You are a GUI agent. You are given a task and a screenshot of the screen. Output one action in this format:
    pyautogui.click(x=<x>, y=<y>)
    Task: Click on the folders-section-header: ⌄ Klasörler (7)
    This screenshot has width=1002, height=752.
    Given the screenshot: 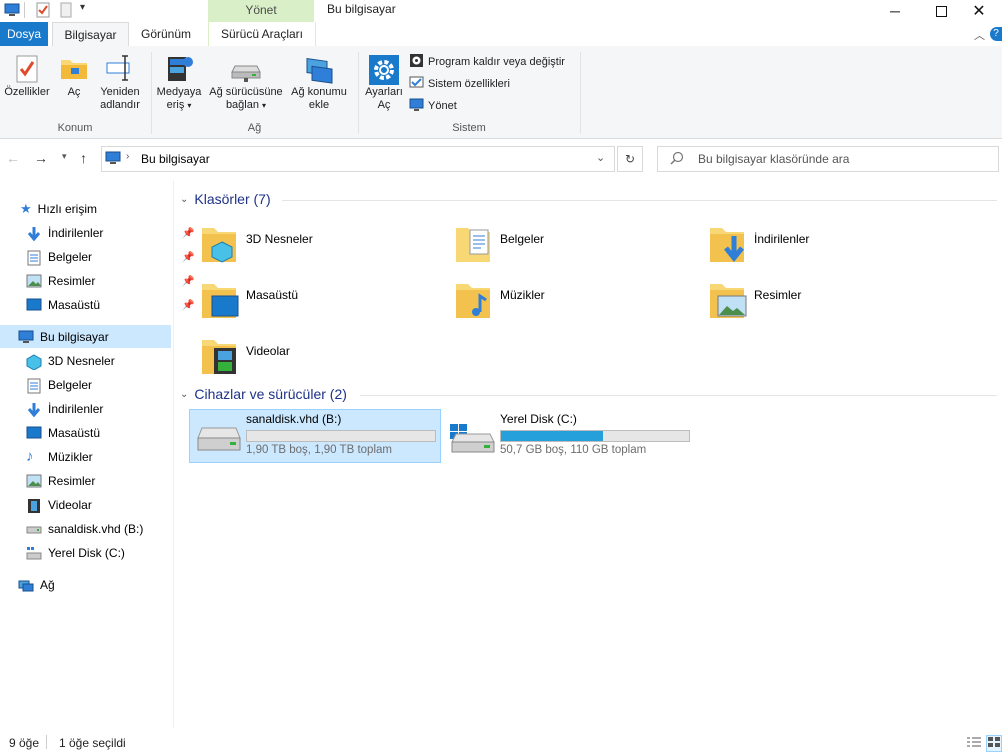 What is the action you would take?
    pyautogui.click(x=225, y=199)
    